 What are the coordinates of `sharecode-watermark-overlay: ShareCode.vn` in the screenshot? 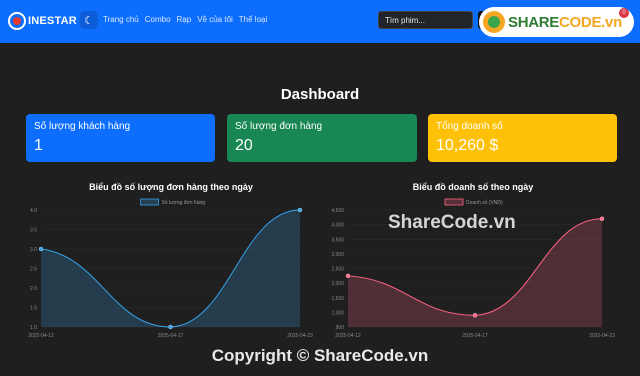 It's located at (452, 222).